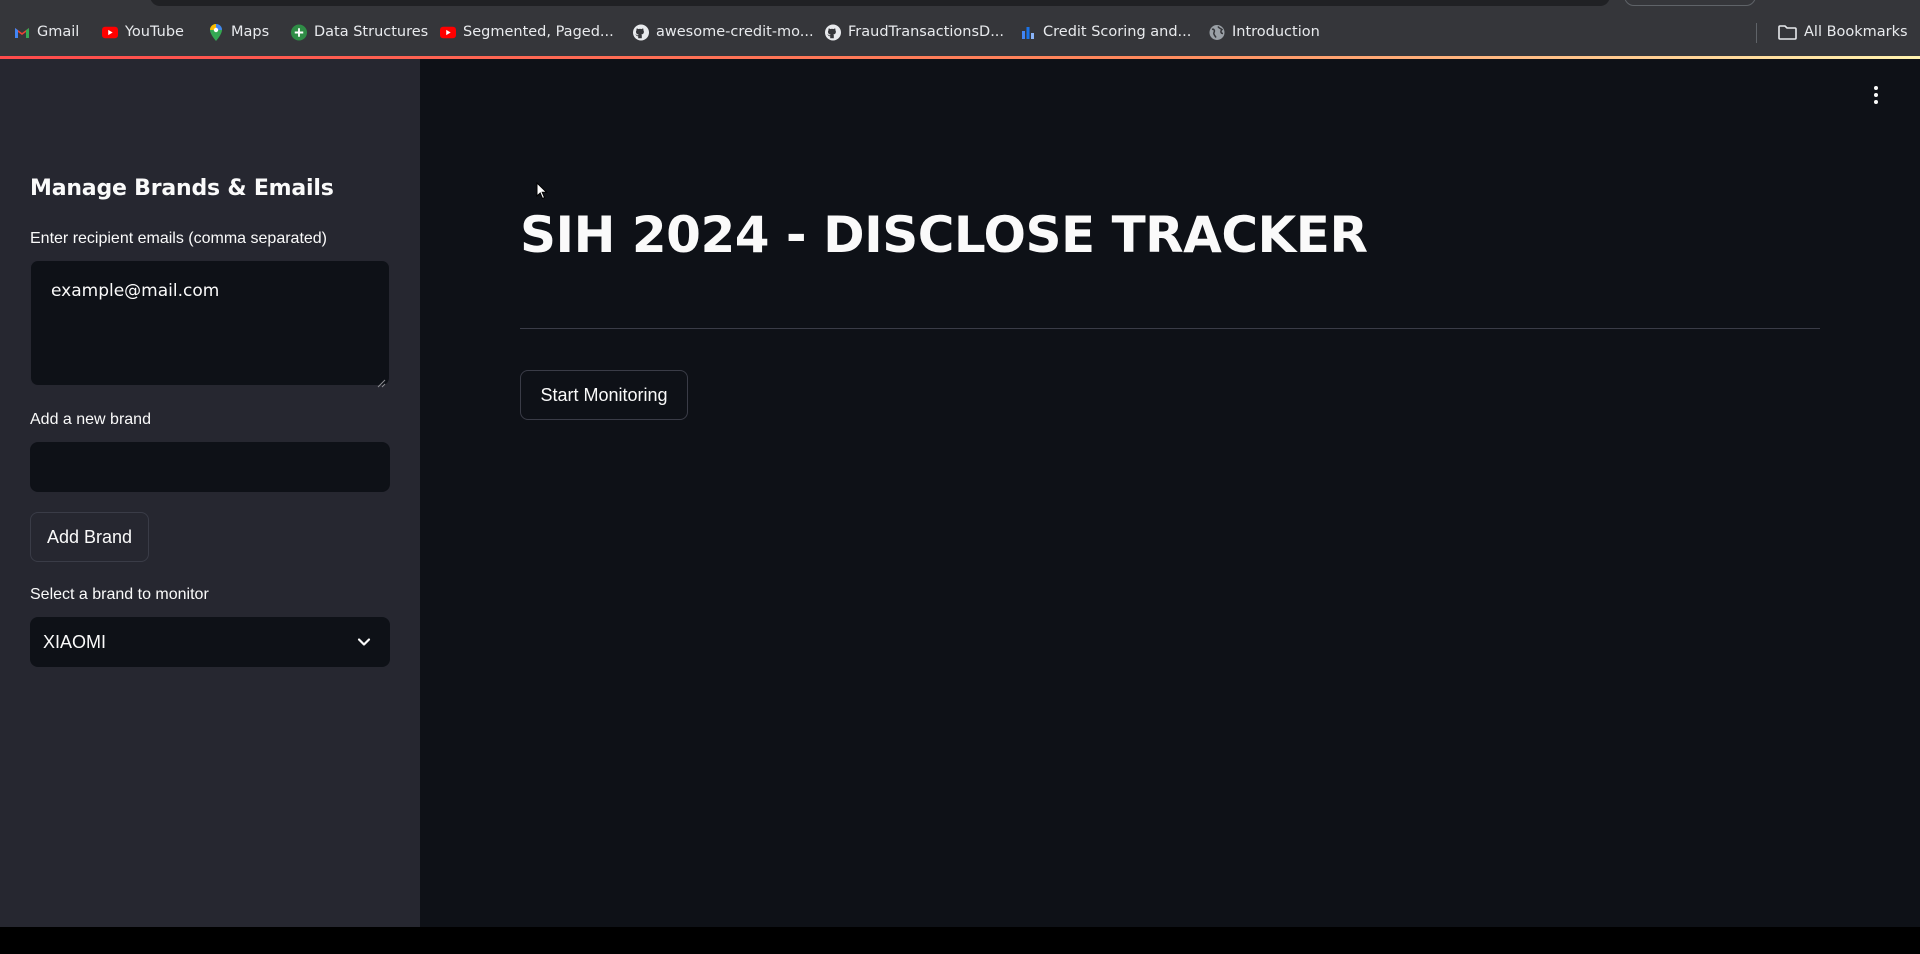 This screenshot has width=1920, height=954. Describe the element at coordinates (381, 380) in the screenshot. I see `resize-grip-icon` at that location.